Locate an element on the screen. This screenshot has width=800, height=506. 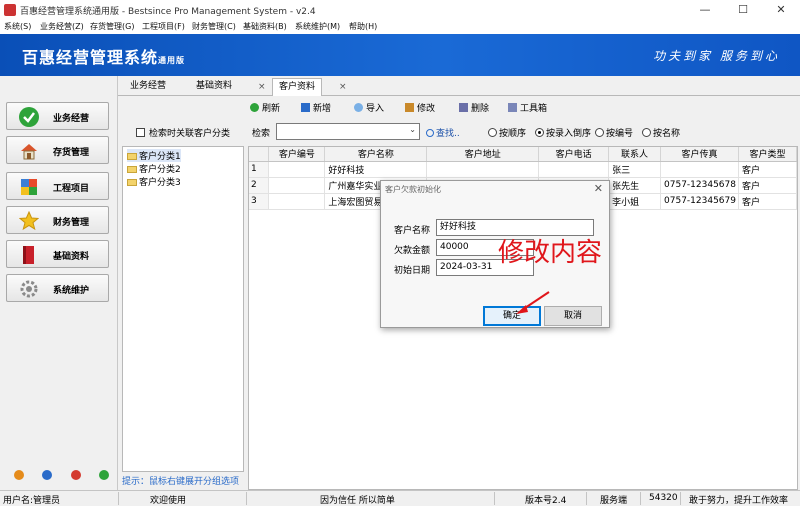
column-header: 客户类型 is located at coordinates (767, 154).